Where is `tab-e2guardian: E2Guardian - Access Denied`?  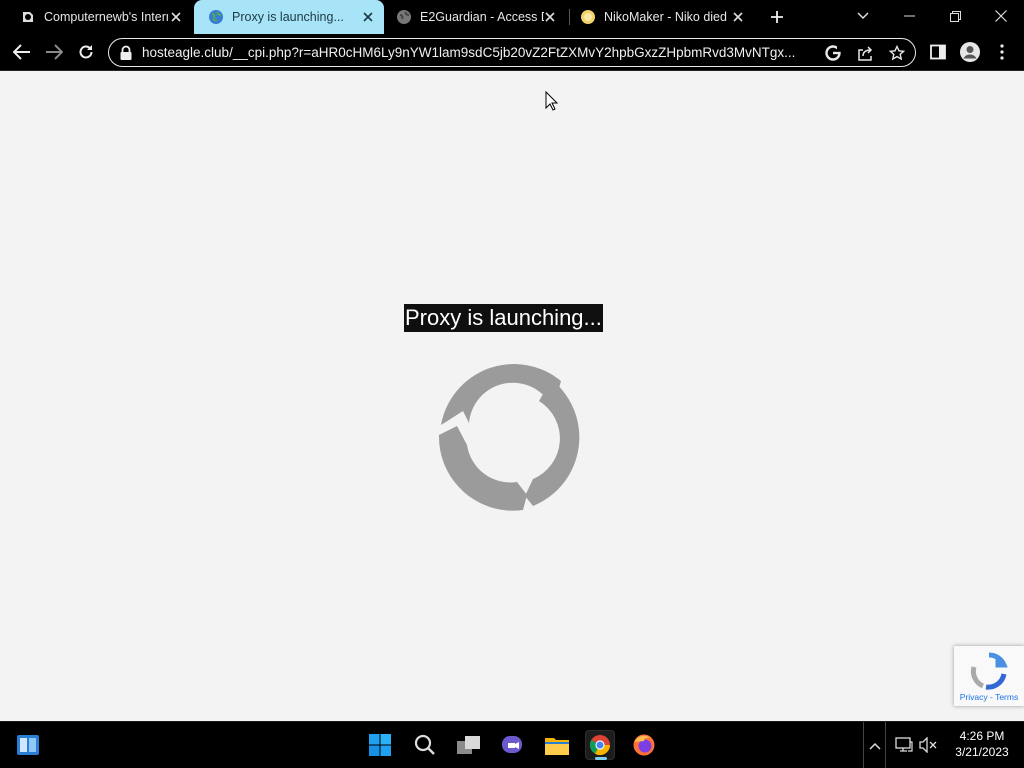
tab-e2guardian: E2Guardian - Access Denied is located at coordinates (476, 17).